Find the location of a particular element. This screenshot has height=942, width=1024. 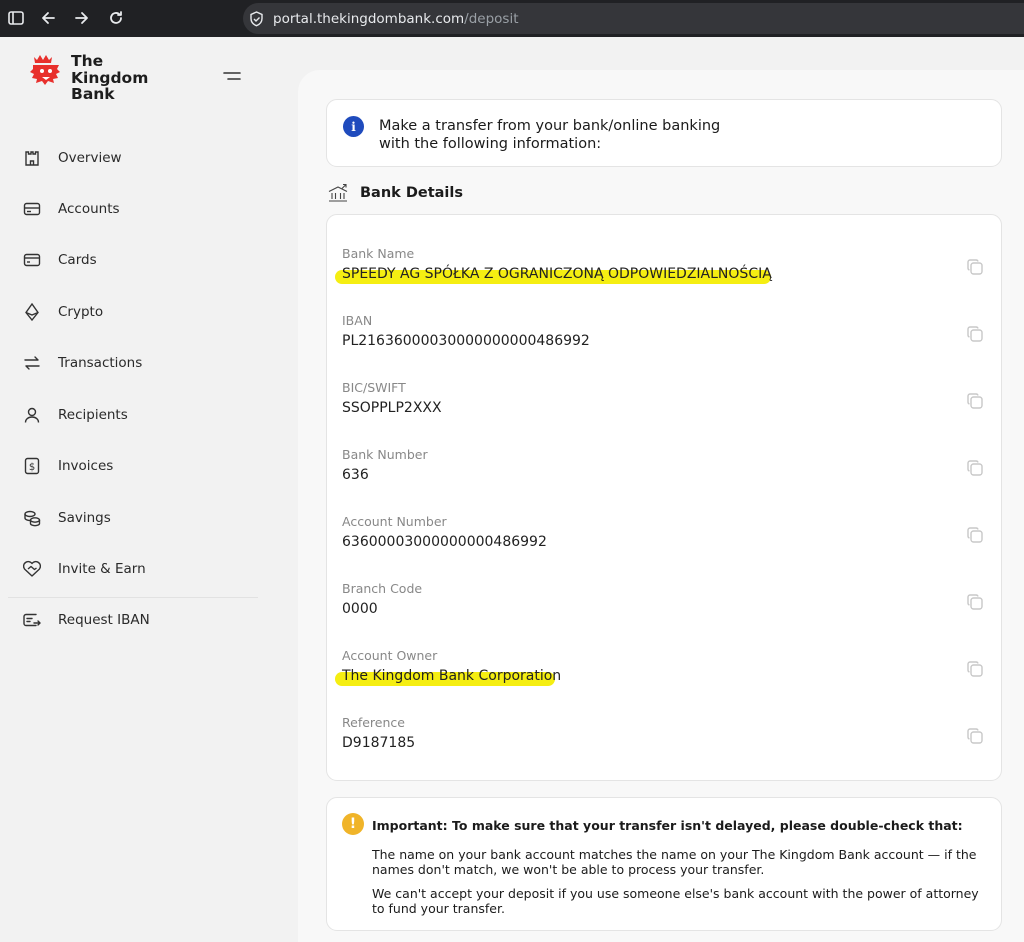

back-icon is located at coordinates (48, 18).